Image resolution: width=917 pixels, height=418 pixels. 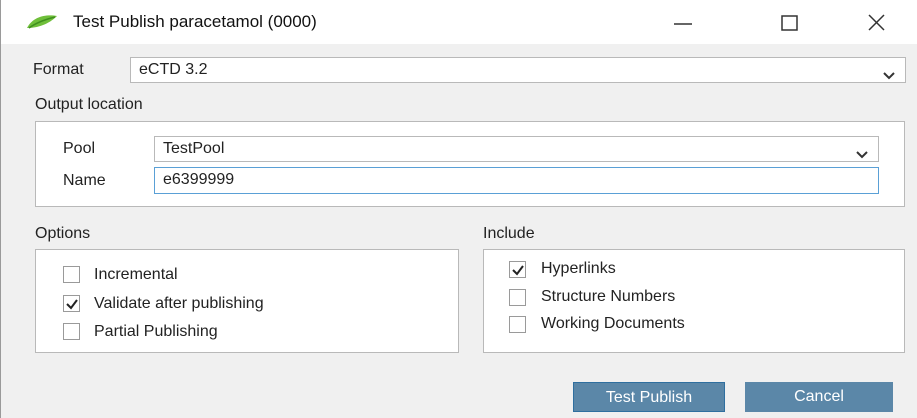 I want to click on hyperlinks-label: Hyperlinks, so click(x=578, y=269).